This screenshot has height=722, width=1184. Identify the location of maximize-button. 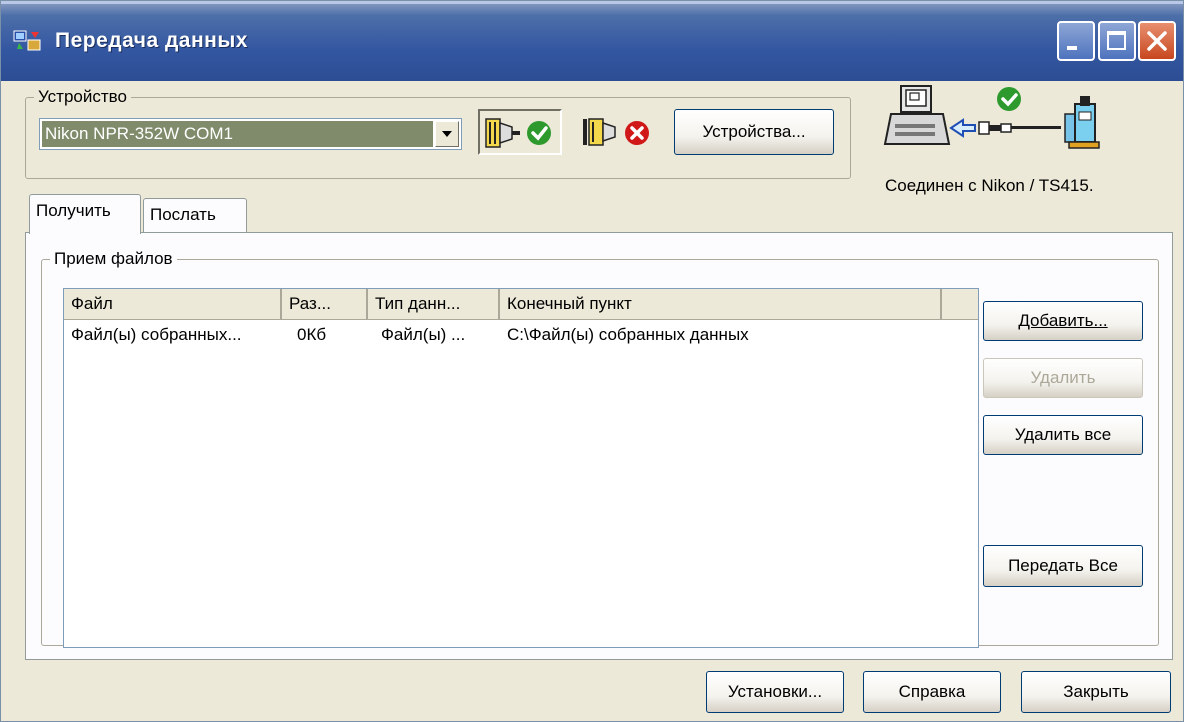
(1117, 41).